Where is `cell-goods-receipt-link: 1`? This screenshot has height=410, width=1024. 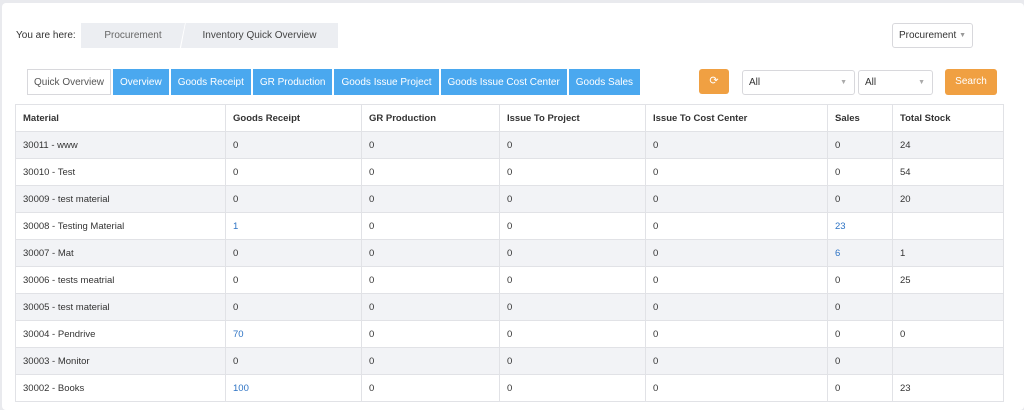 cell-goods-receipt-link: 1 is located at coordinates (293, 226).